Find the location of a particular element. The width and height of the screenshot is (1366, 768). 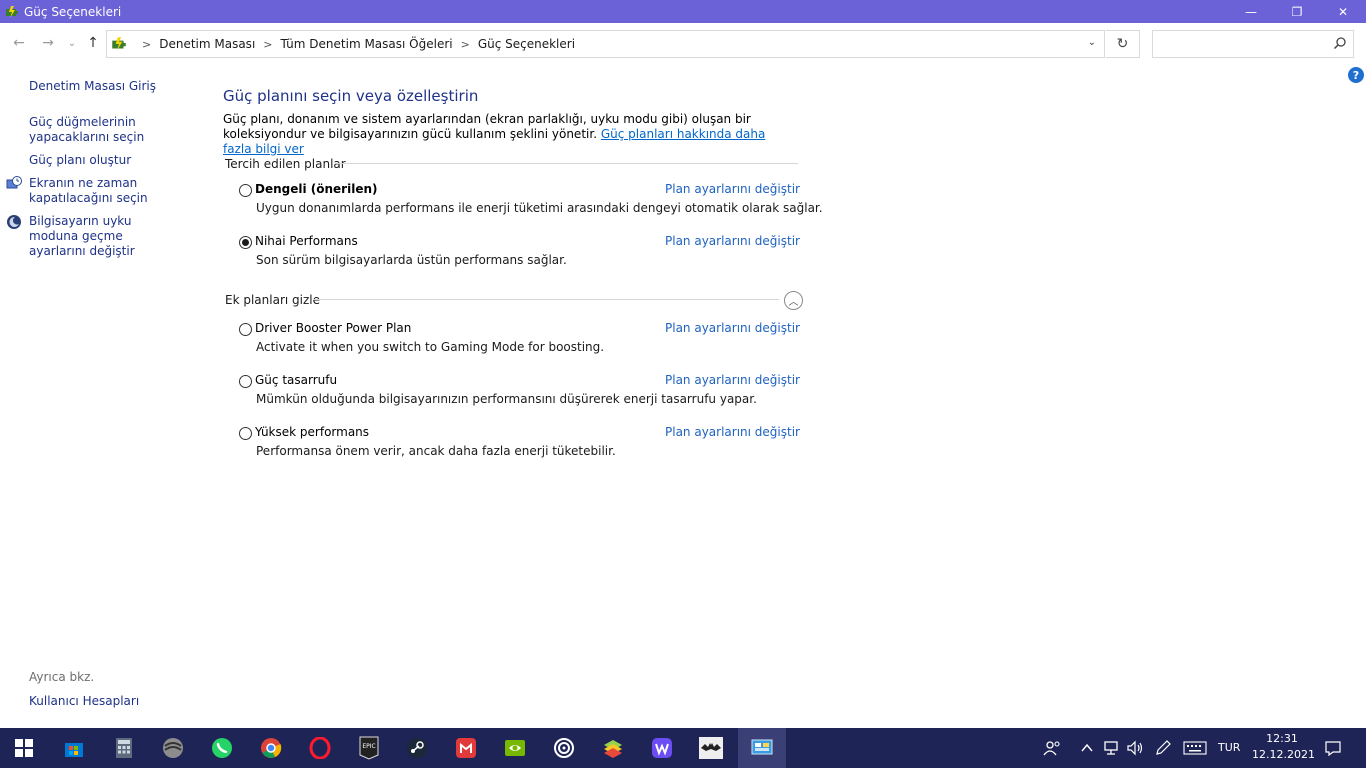

svg-text: EPIC is located at coordinates (368, 746).